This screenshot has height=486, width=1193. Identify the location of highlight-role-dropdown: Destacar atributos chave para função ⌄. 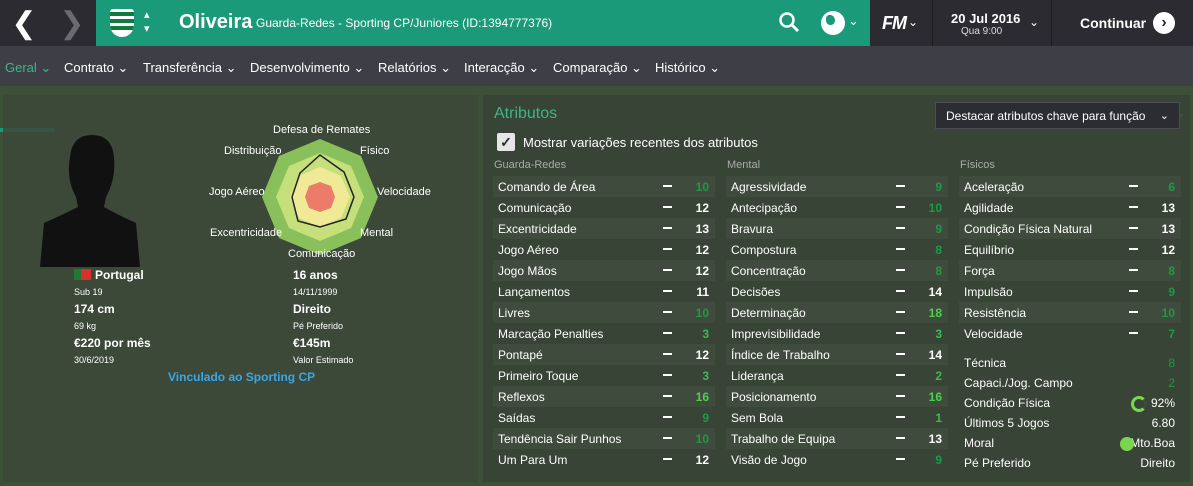
(1057, 115).